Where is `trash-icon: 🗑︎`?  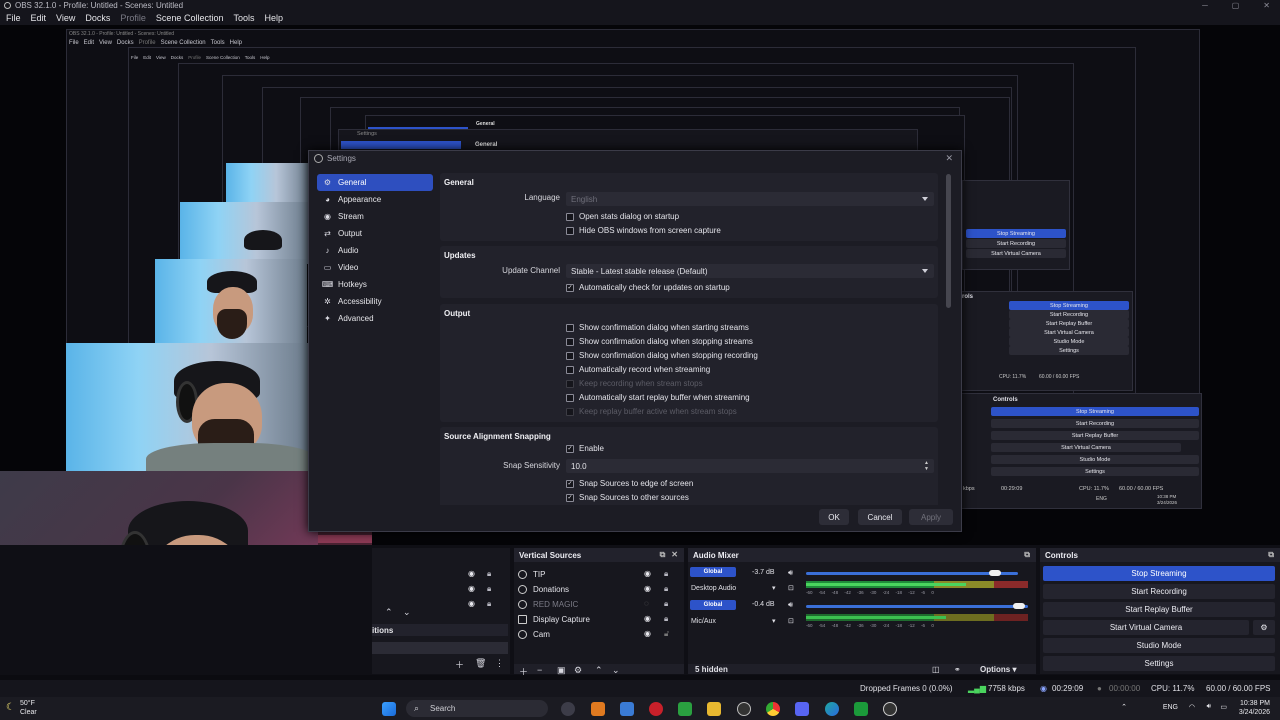
trash-icon: 🗑︎ is located at coordinates (480, 663).